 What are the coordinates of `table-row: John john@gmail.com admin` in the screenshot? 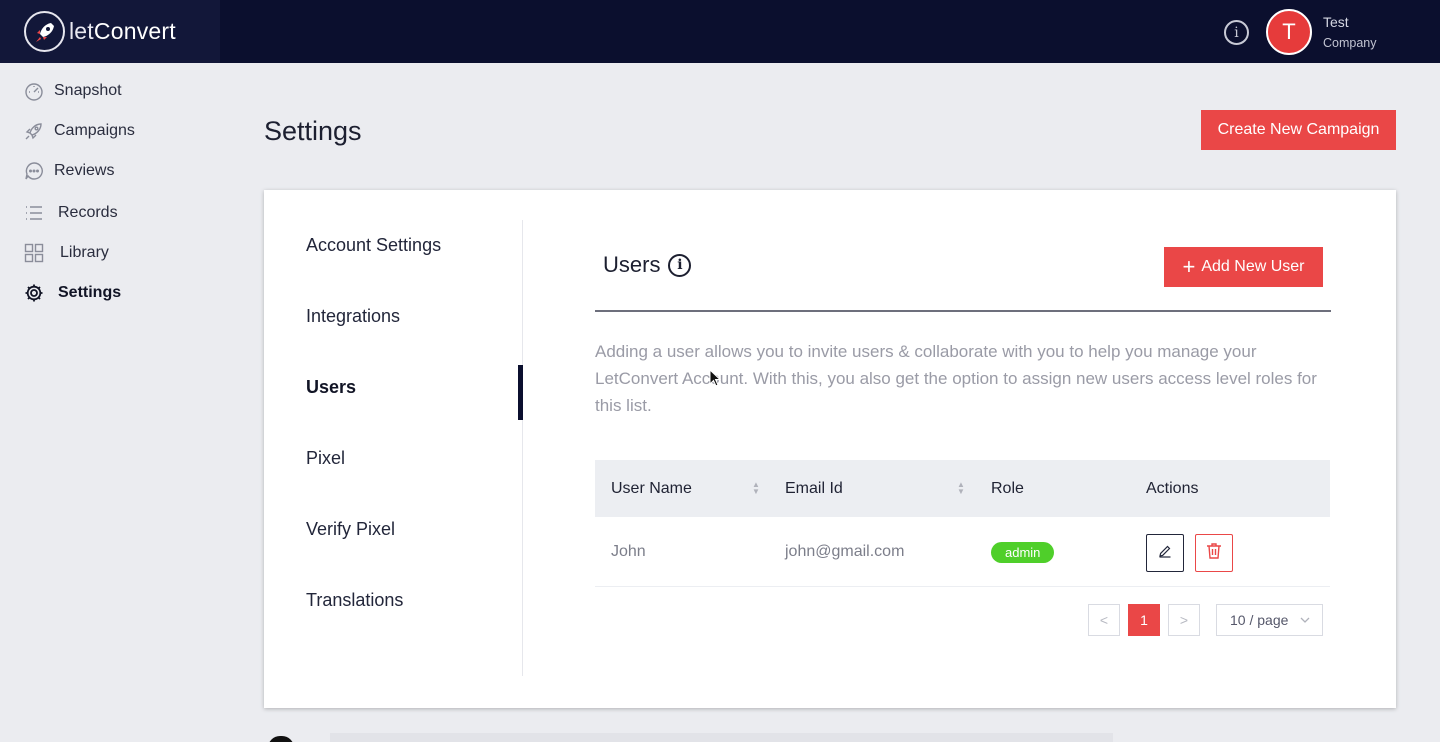 It's located at (962, 552).